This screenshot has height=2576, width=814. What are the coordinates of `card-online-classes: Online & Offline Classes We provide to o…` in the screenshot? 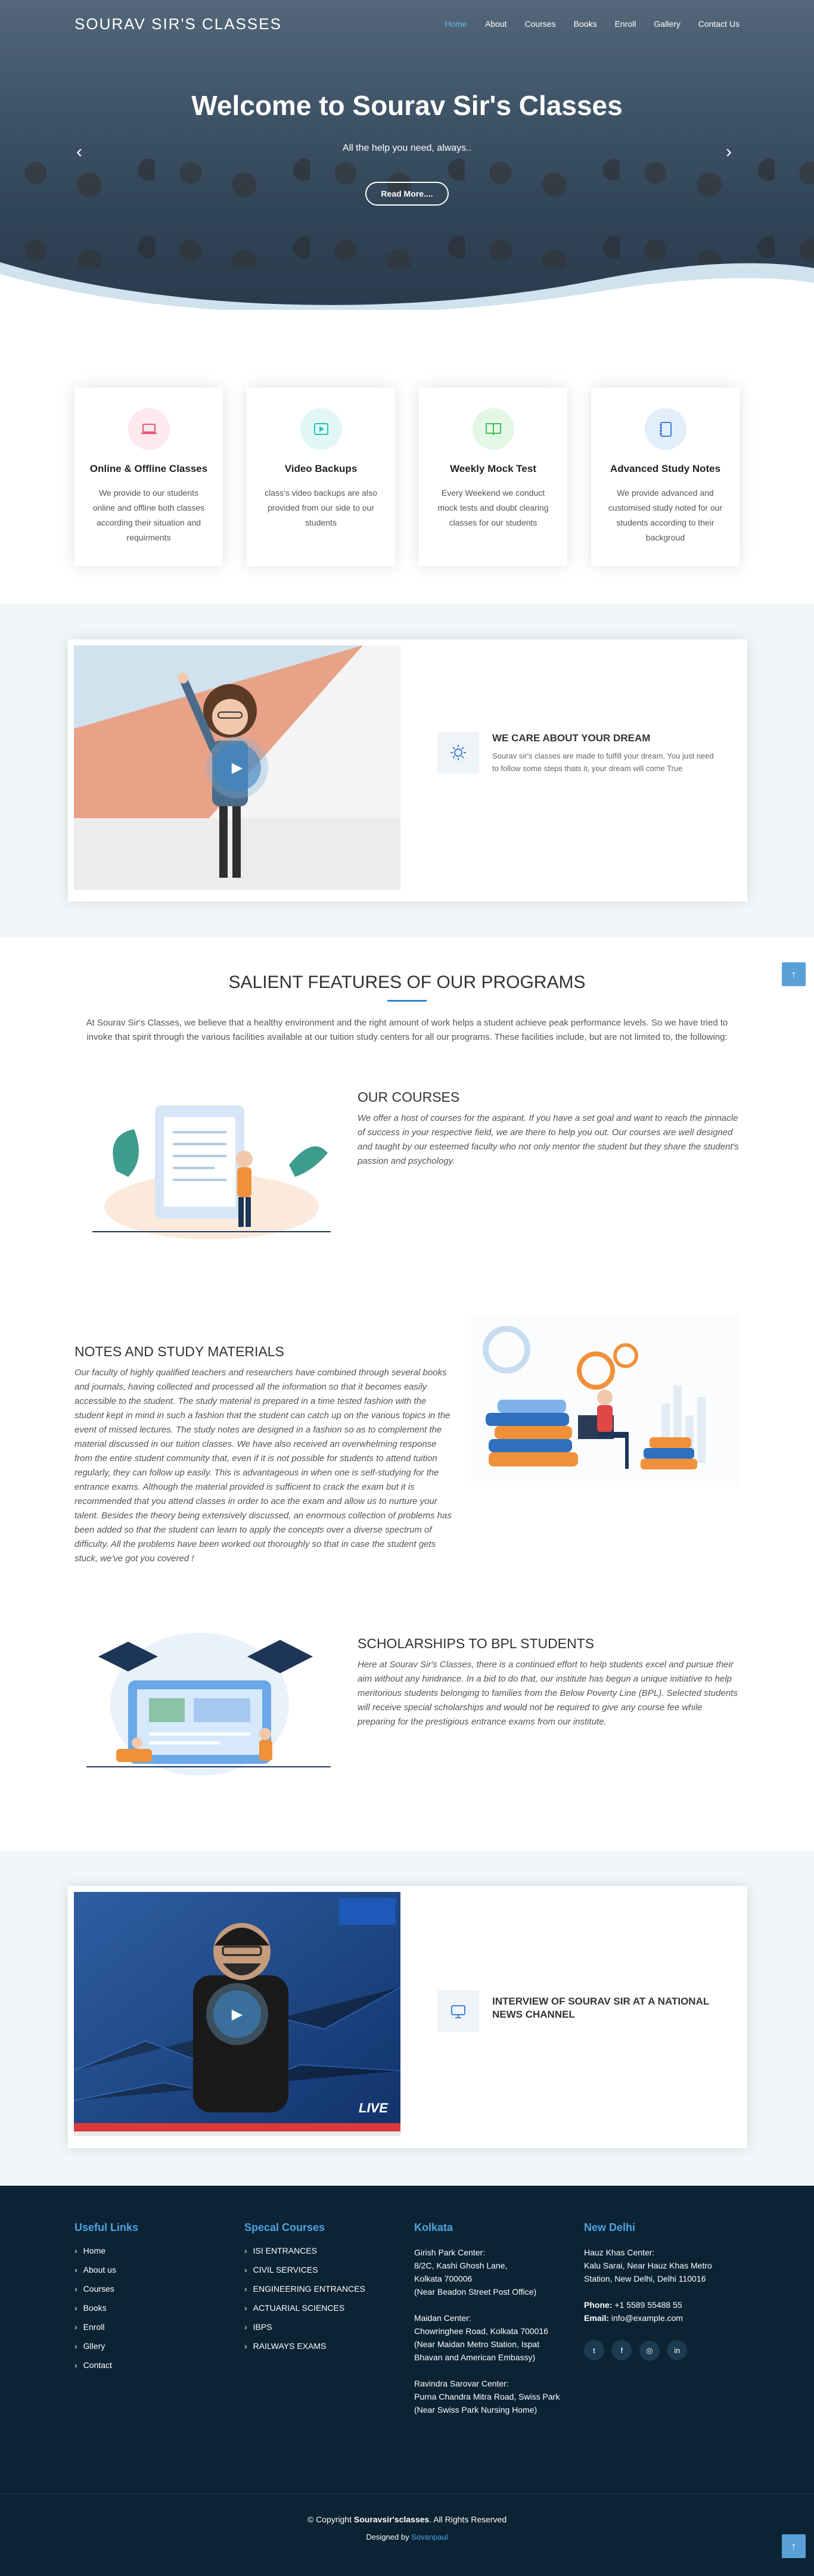 It's located at (148, 477).